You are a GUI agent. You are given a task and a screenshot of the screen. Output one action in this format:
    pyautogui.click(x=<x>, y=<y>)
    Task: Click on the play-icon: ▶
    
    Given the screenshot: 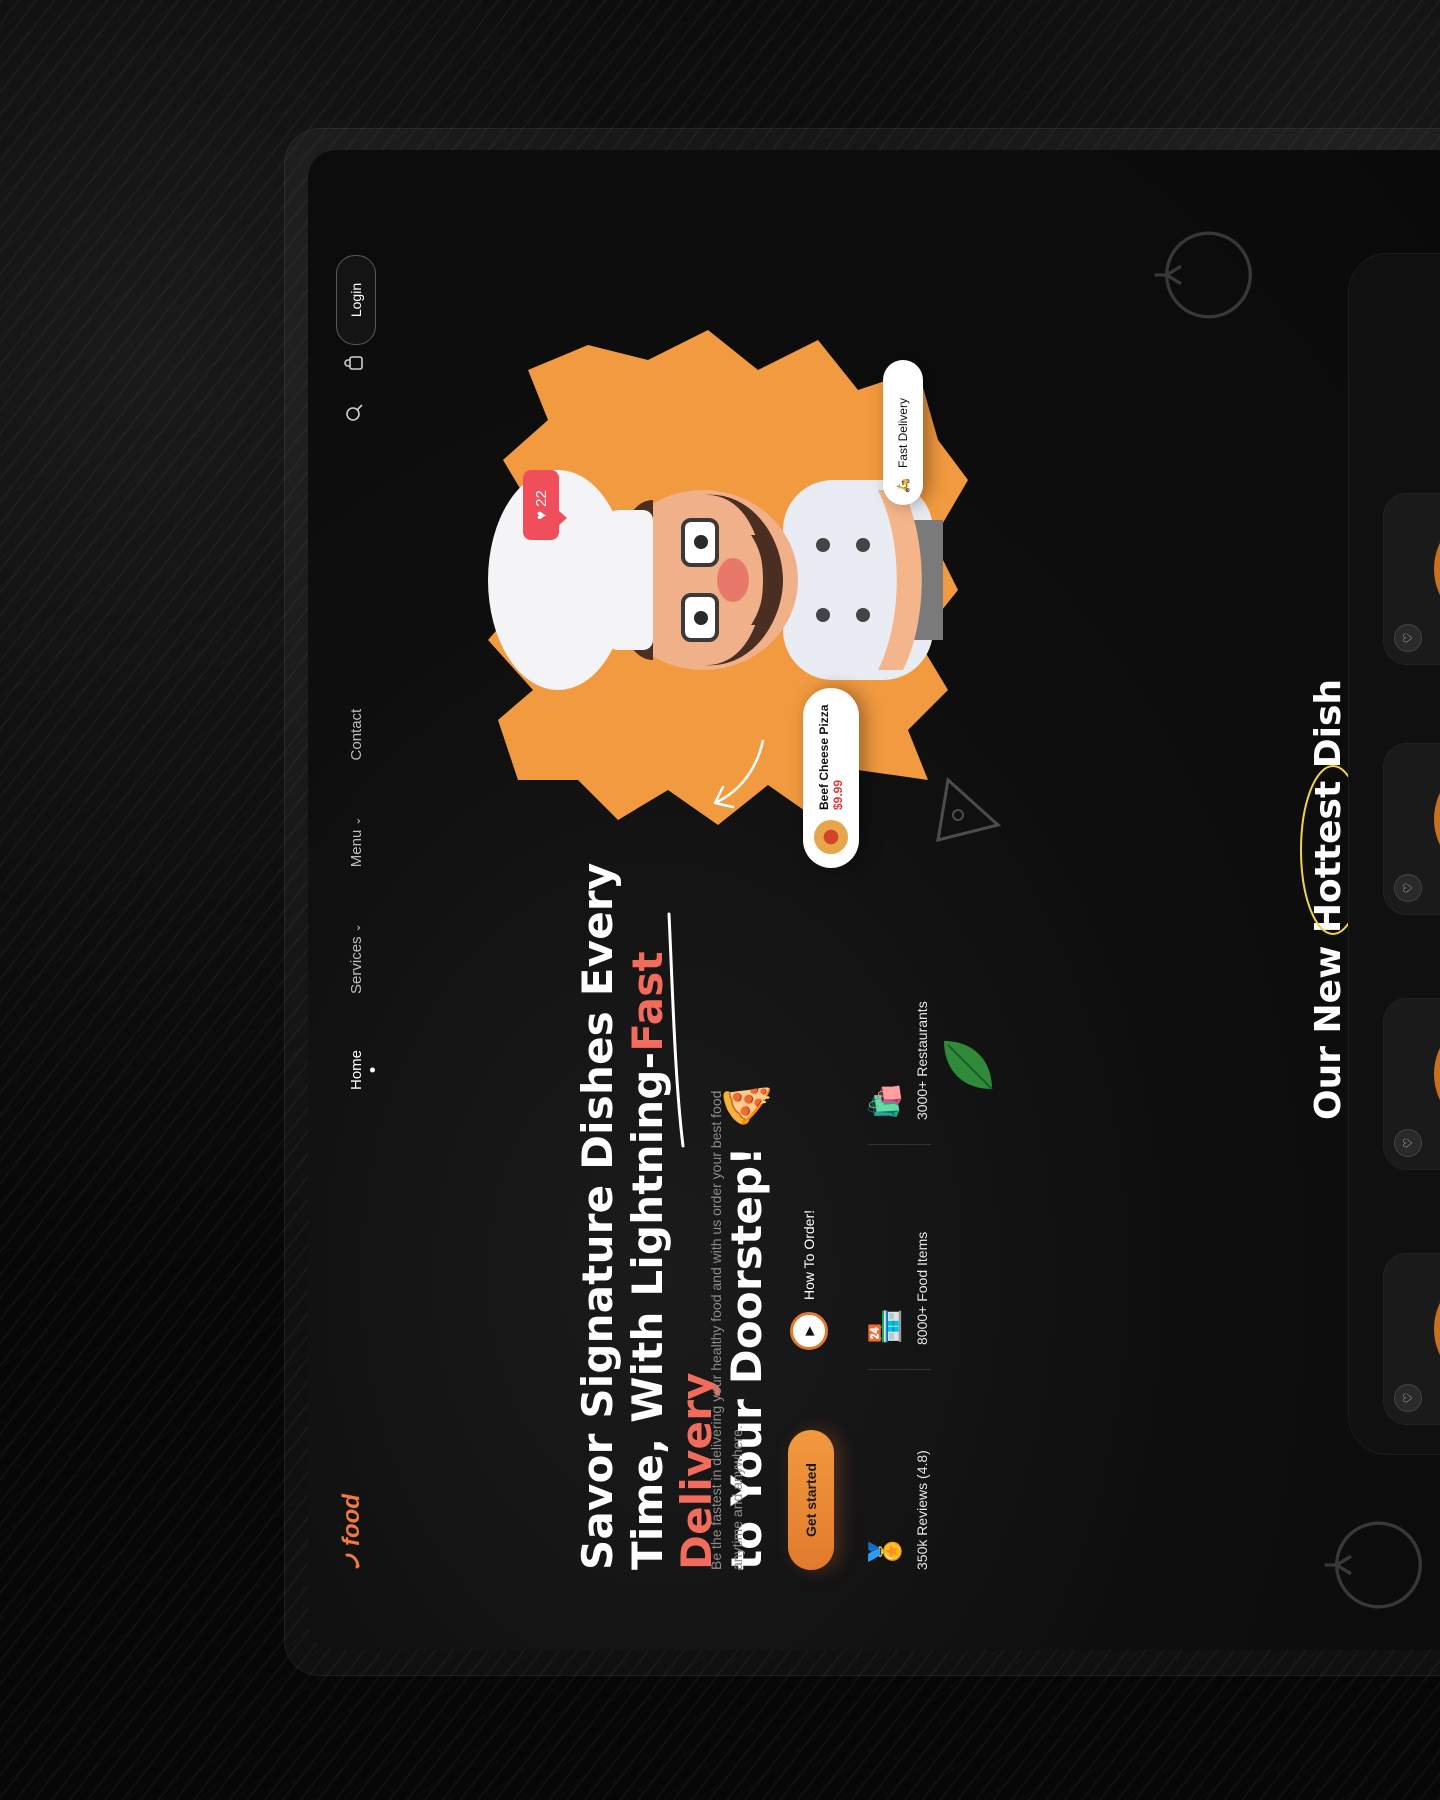 What is the action you would take?
    pyautogui.click(x=809, y=1331)
    